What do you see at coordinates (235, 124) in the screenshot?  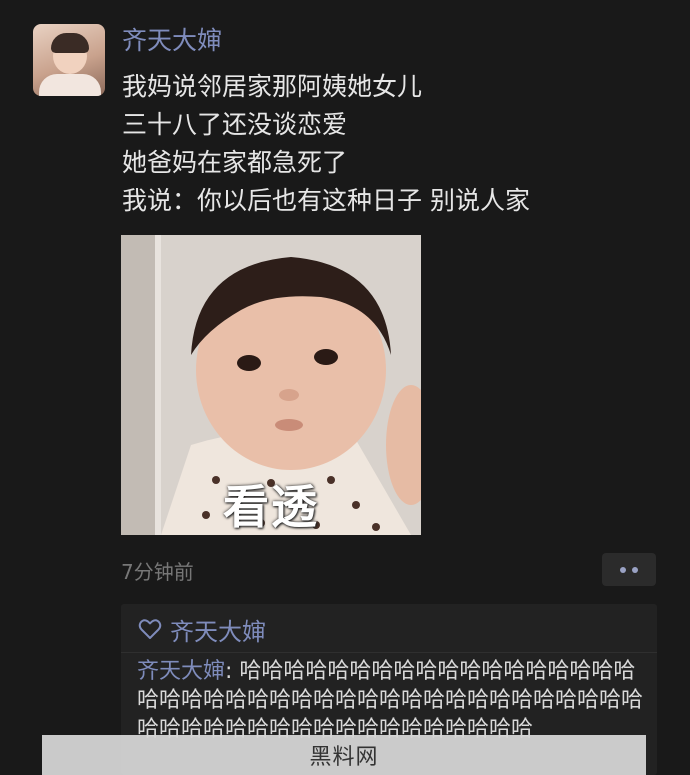 I see `post-text-line: 三十八了还没谈恋爱` at bounding box center [235, 124].